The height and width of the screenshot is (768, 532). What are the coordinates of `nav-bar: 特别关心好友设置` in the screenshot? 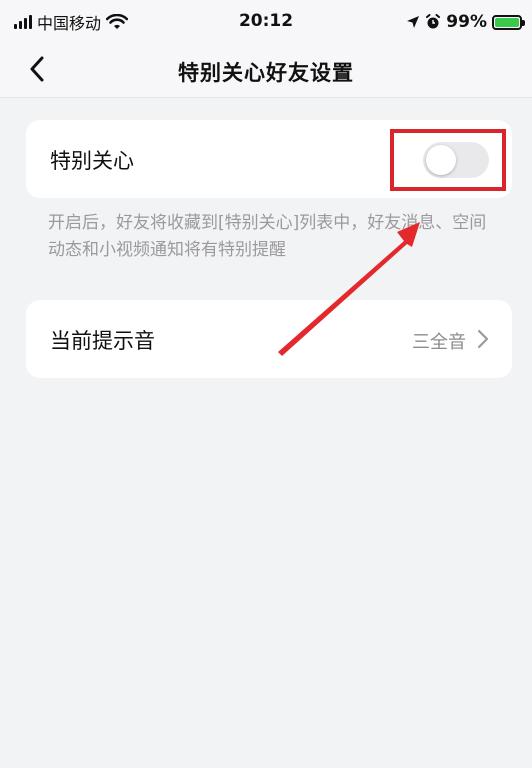 It's located at (266, 71).